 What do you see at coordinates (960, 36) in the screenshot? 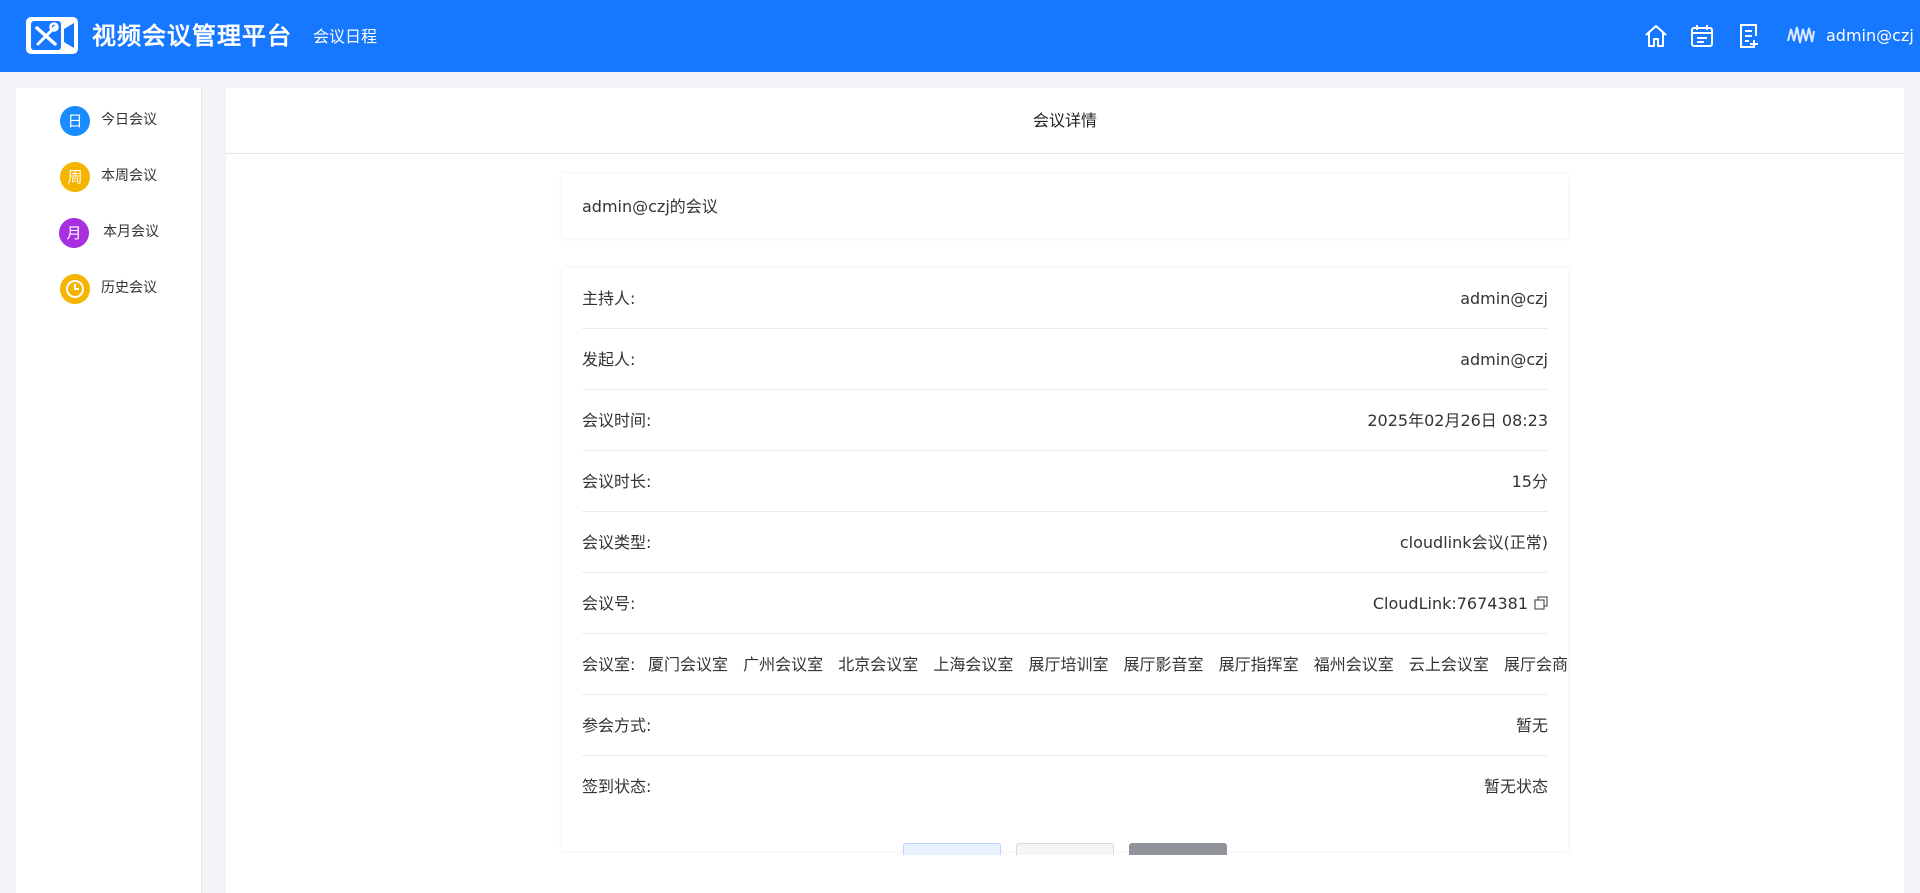
I see `top-header: 视频会议管理平台 会议日程 admin@czj` at bounding box center [960, 36].